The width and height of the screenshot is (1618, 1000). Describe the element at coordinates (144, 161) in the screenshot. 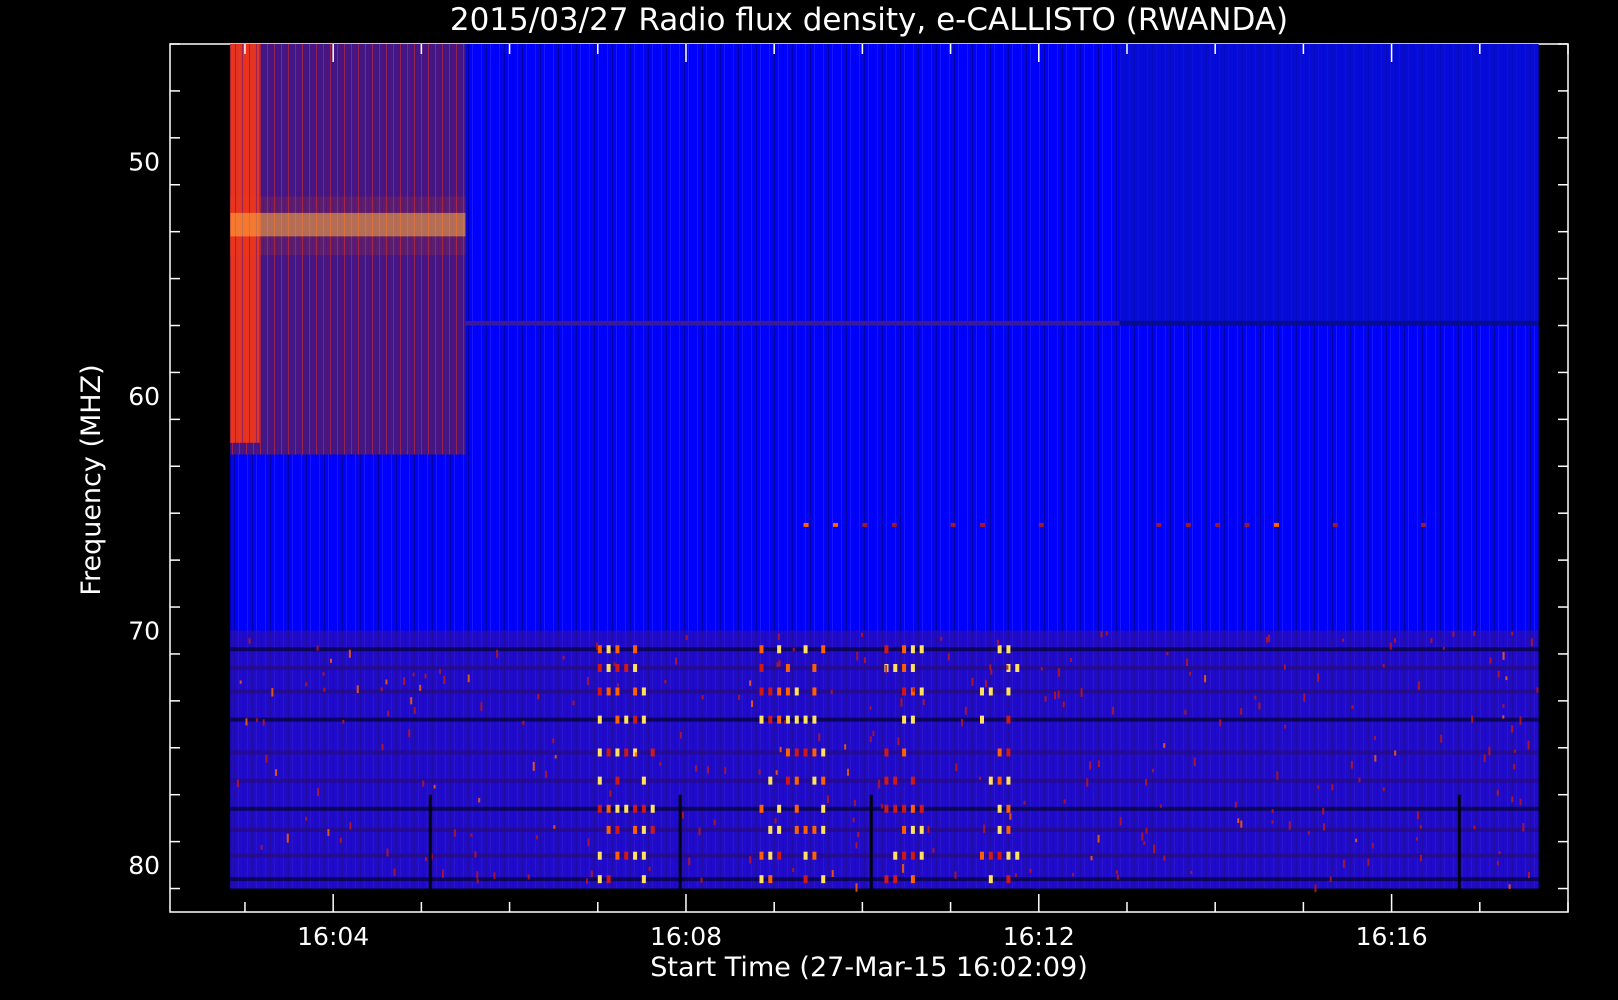

I see `y-tick-label: 50` at that location.